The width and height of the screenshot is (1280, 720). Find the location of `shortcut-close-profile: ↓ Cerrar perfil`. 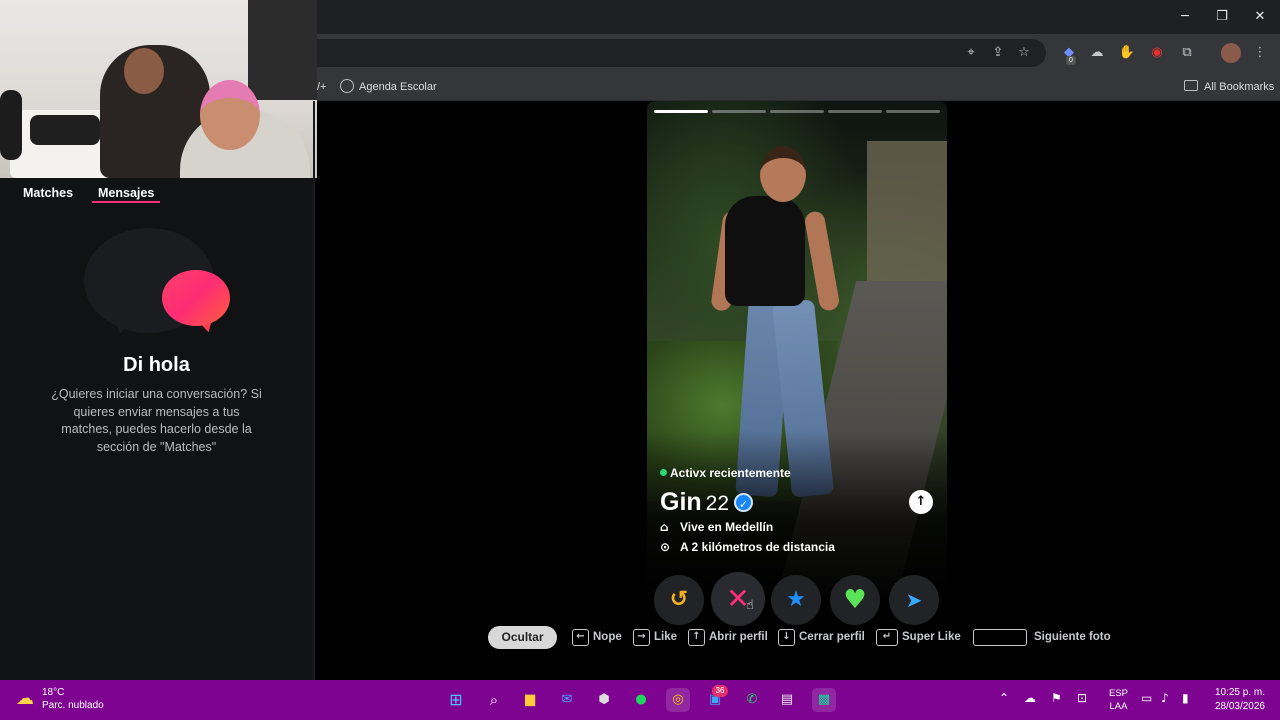

shortcut-close-profile: ↓ Cerrar perfil is located at coordinates (821, 637).